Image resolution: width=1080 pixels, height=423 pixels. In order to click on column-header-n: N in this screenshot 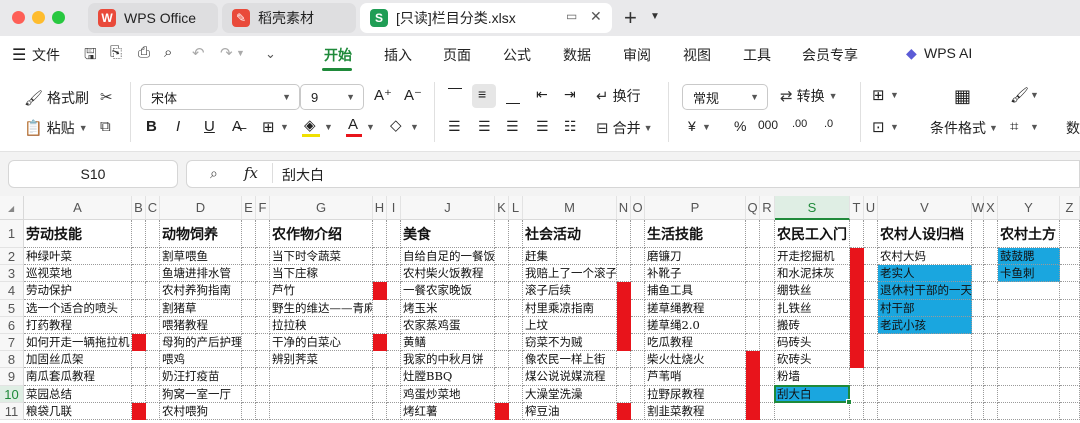, I will do `click(624, 208)`.